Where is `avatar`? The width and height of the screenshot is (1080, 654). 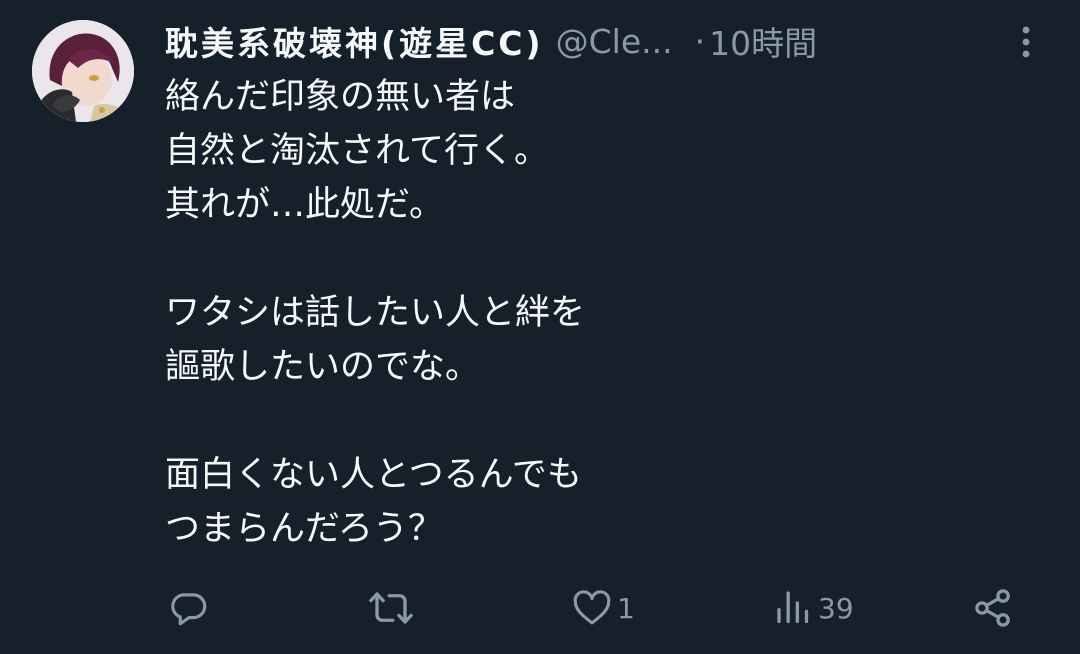 avatar is located at coordinates (83, 71).